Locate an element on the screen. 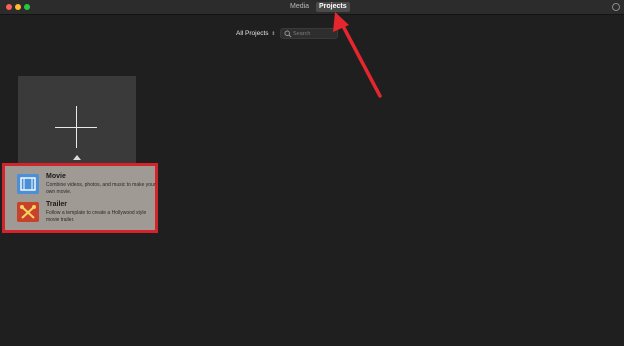 This screenshot has height=346, width=624. maximize-window-button is located at coordinates (27, 7).